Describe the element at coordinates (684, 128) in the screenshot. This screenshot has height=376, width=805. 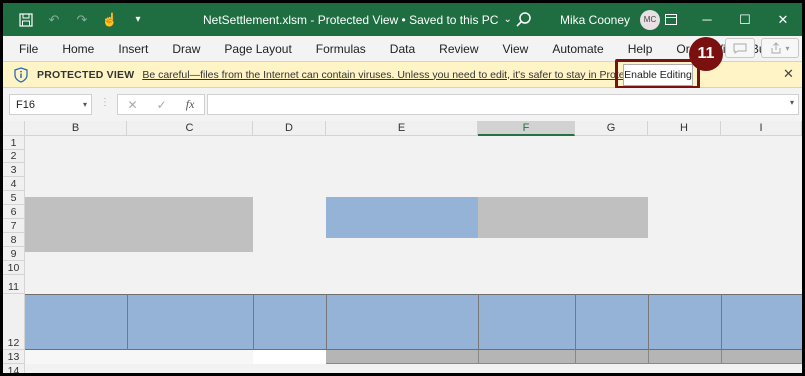
I see `column-header-h: H` at that location.